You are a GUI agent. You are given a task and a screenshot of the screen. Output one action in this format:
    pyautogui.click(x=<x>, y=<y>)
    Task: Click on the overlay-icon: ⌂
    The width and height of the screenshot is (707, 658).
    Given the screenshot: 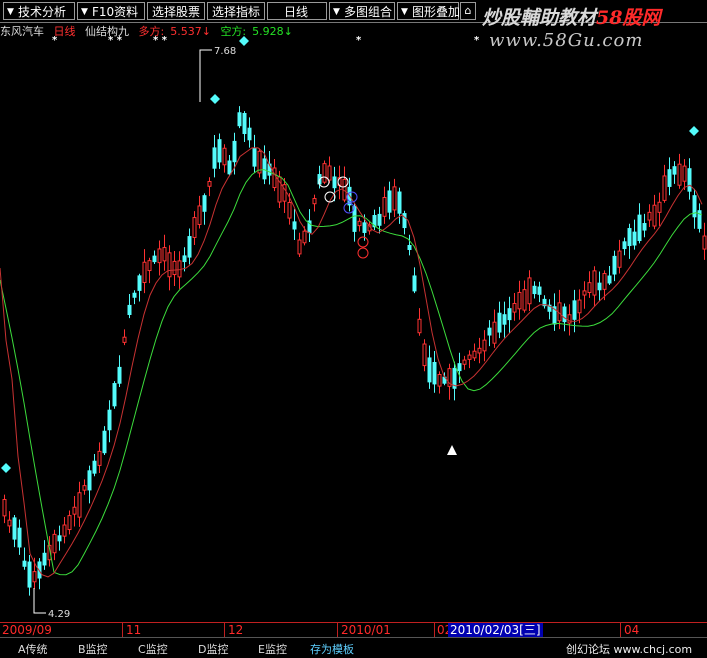 What is the action you would take?
    pyautogui.click(x=468, y=11)
    